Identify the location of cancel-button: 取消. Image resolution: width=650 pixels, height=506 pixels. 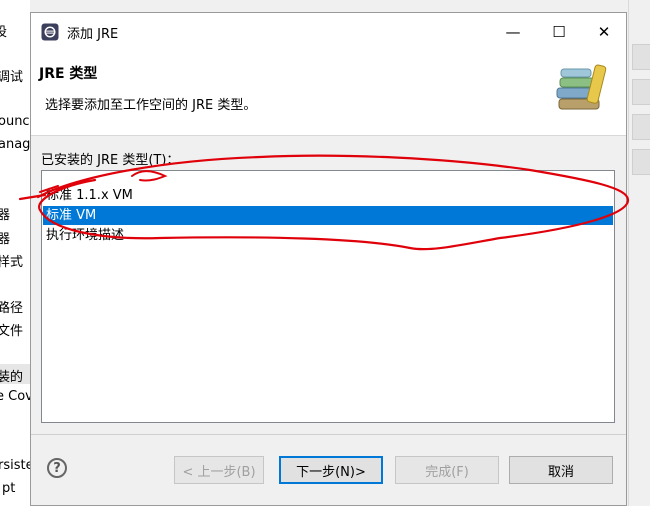
(561, 470).